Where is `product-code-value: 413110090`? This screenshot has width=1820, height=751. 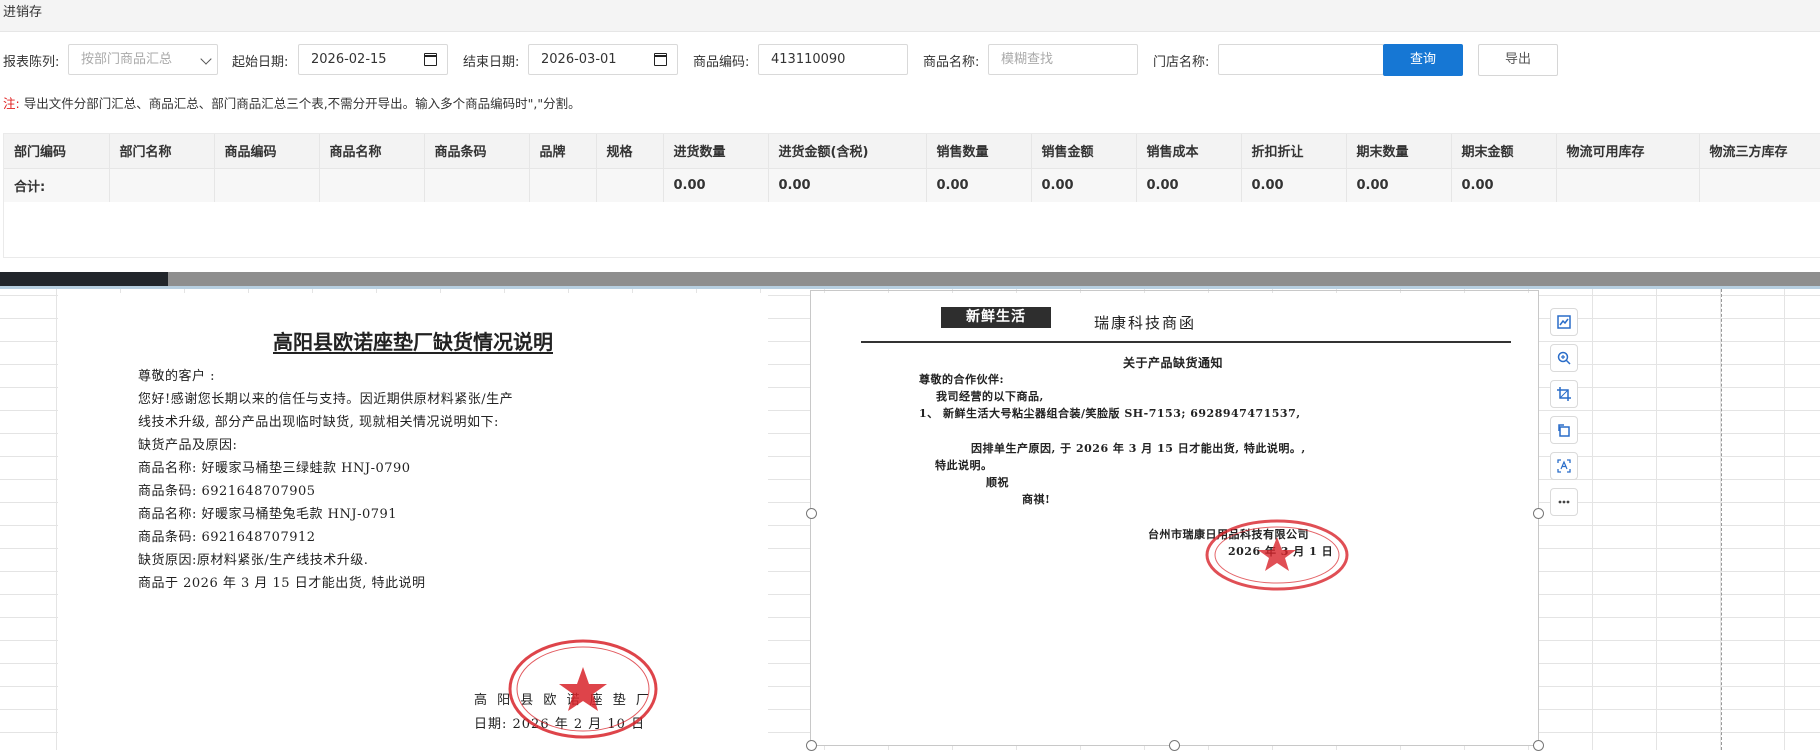 product-code-value: 413110090 is located at coordinates (808, 59).